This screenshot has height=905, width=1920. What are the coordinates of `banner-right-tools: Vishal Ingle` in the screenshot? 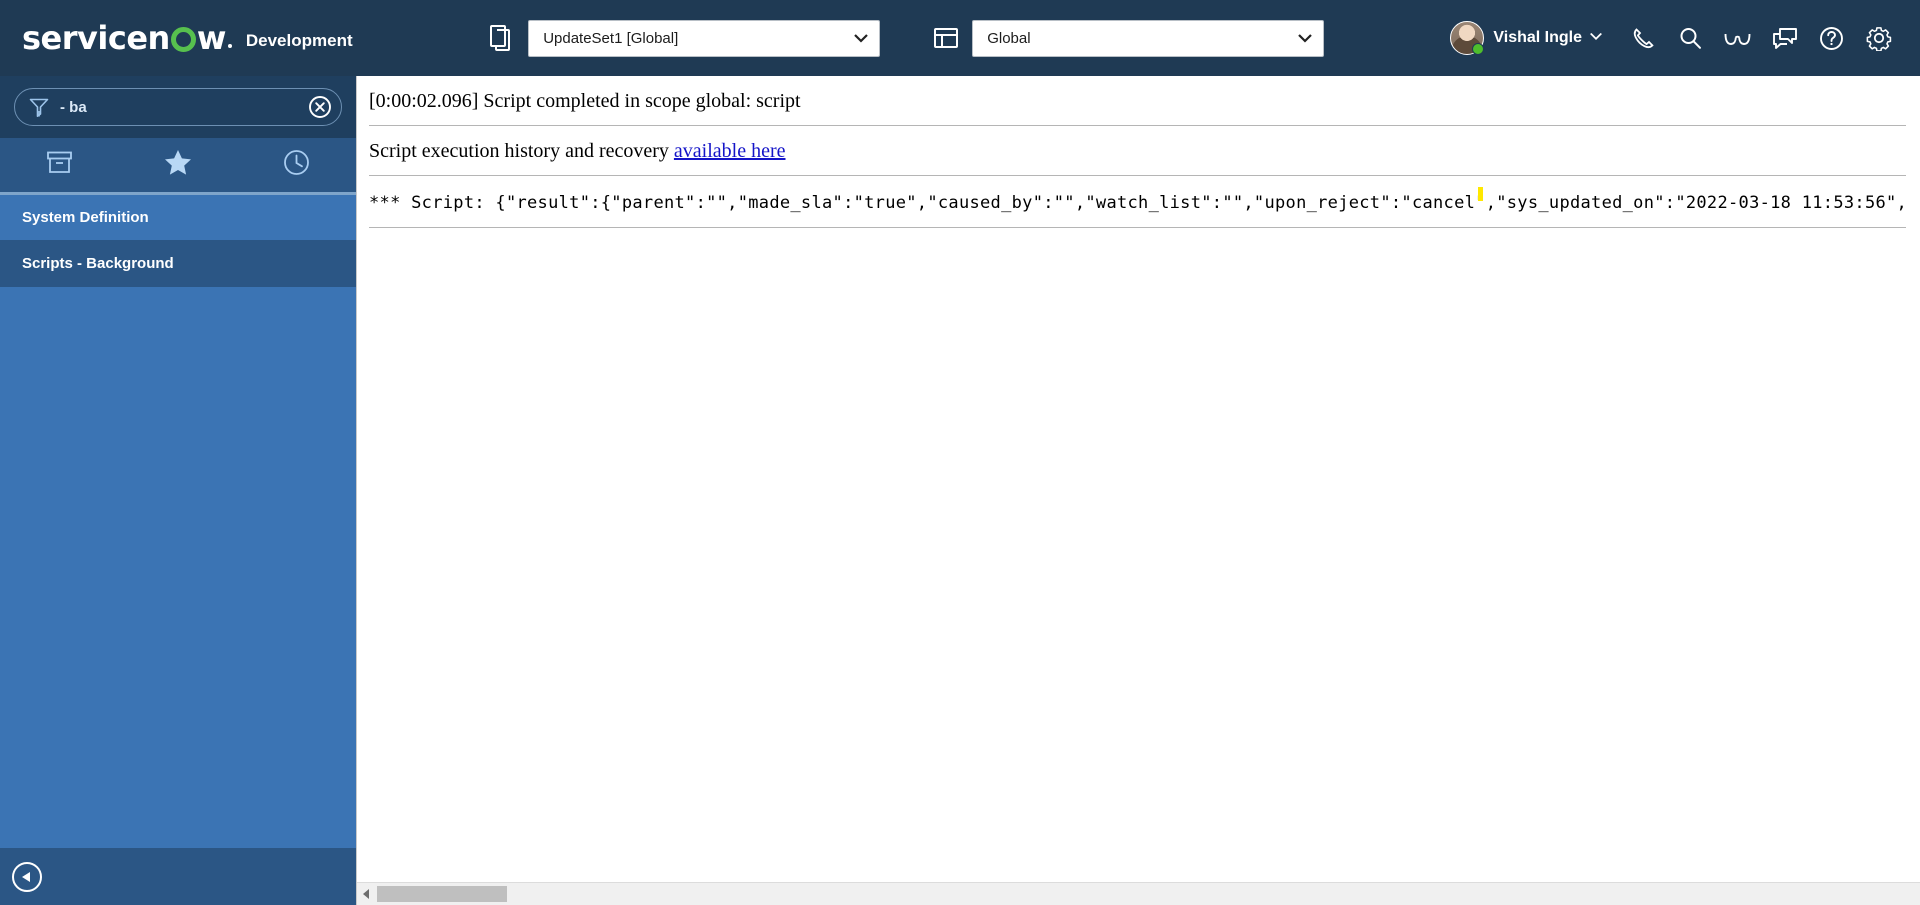 It's located at (1685, 38).